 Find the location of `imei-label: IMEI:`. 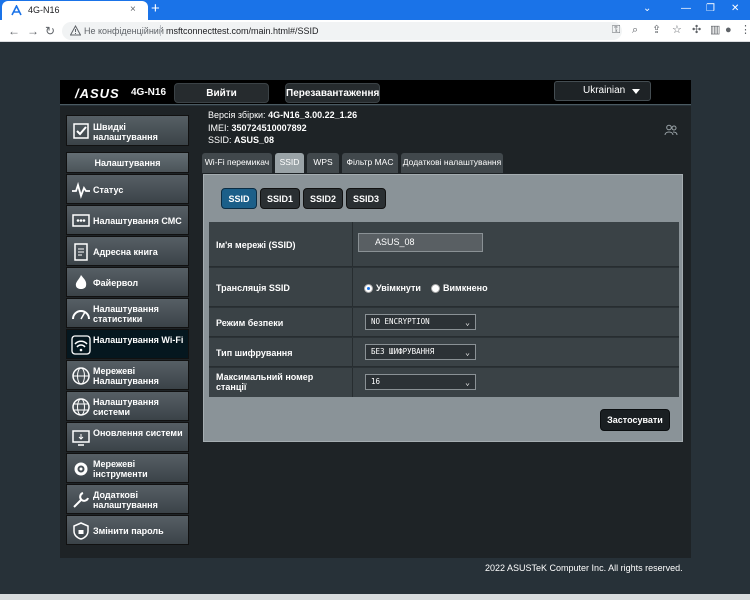

imei-label: IMEI: is located at coordinates (219, 127).